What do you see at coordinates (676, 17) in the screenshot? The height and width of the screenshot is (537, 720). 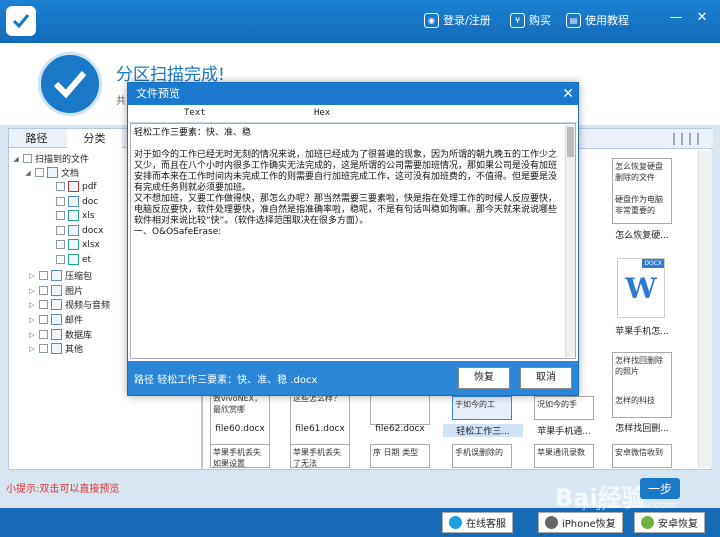 I see `minimize-button: —` at bounding box center [676, 17].